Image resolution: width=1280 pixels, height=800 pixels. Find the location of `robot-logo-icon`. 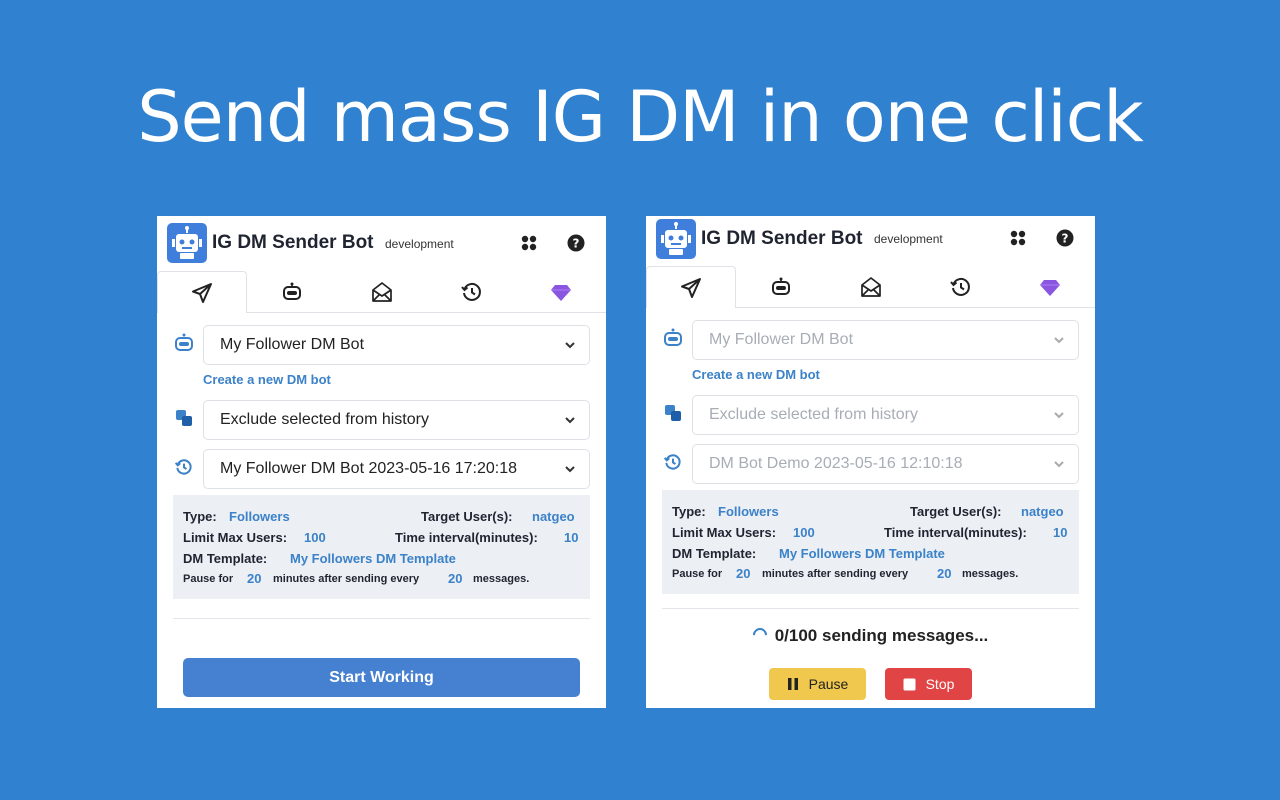

robot-logo-icon is located at coordinates (676, 239).